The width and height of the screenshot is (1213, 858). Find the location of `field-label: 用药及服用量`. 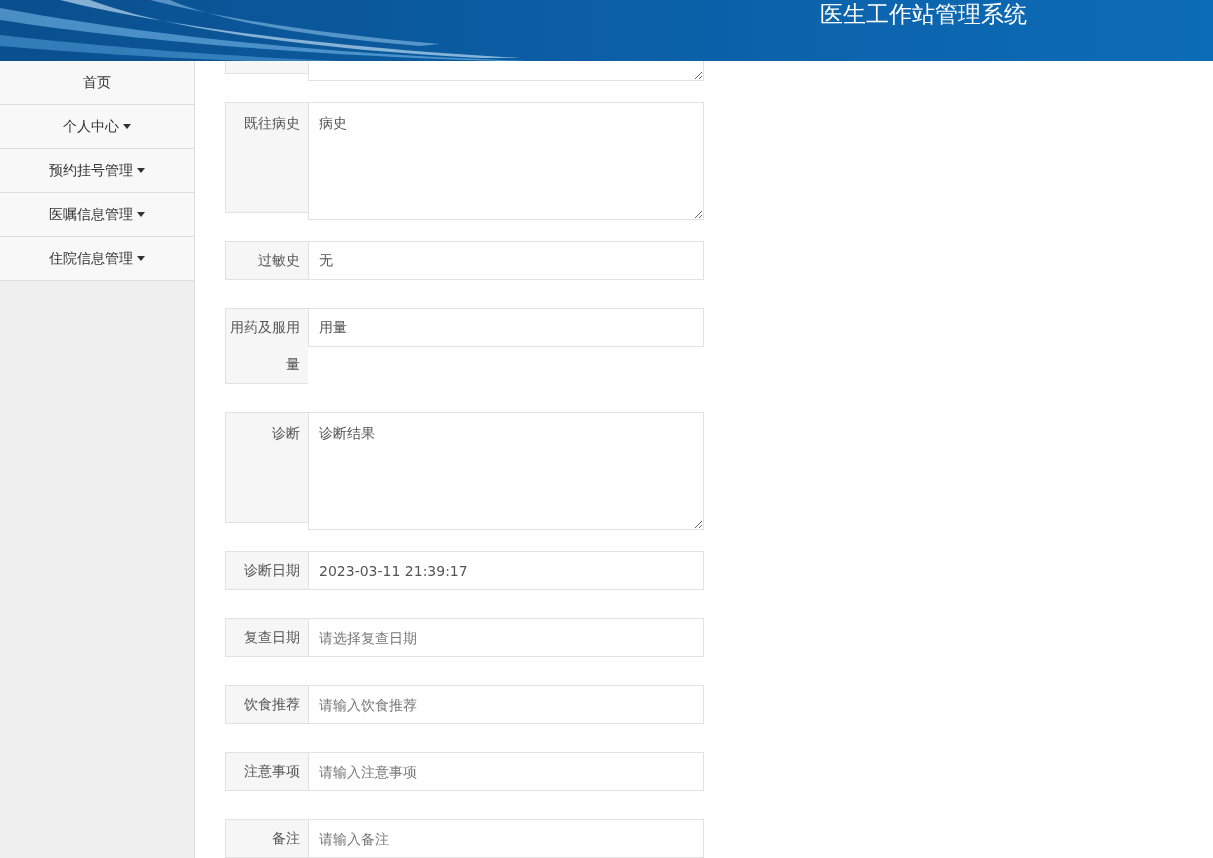

field-label: 用药及服用量 is located at coordinates (266, 346).